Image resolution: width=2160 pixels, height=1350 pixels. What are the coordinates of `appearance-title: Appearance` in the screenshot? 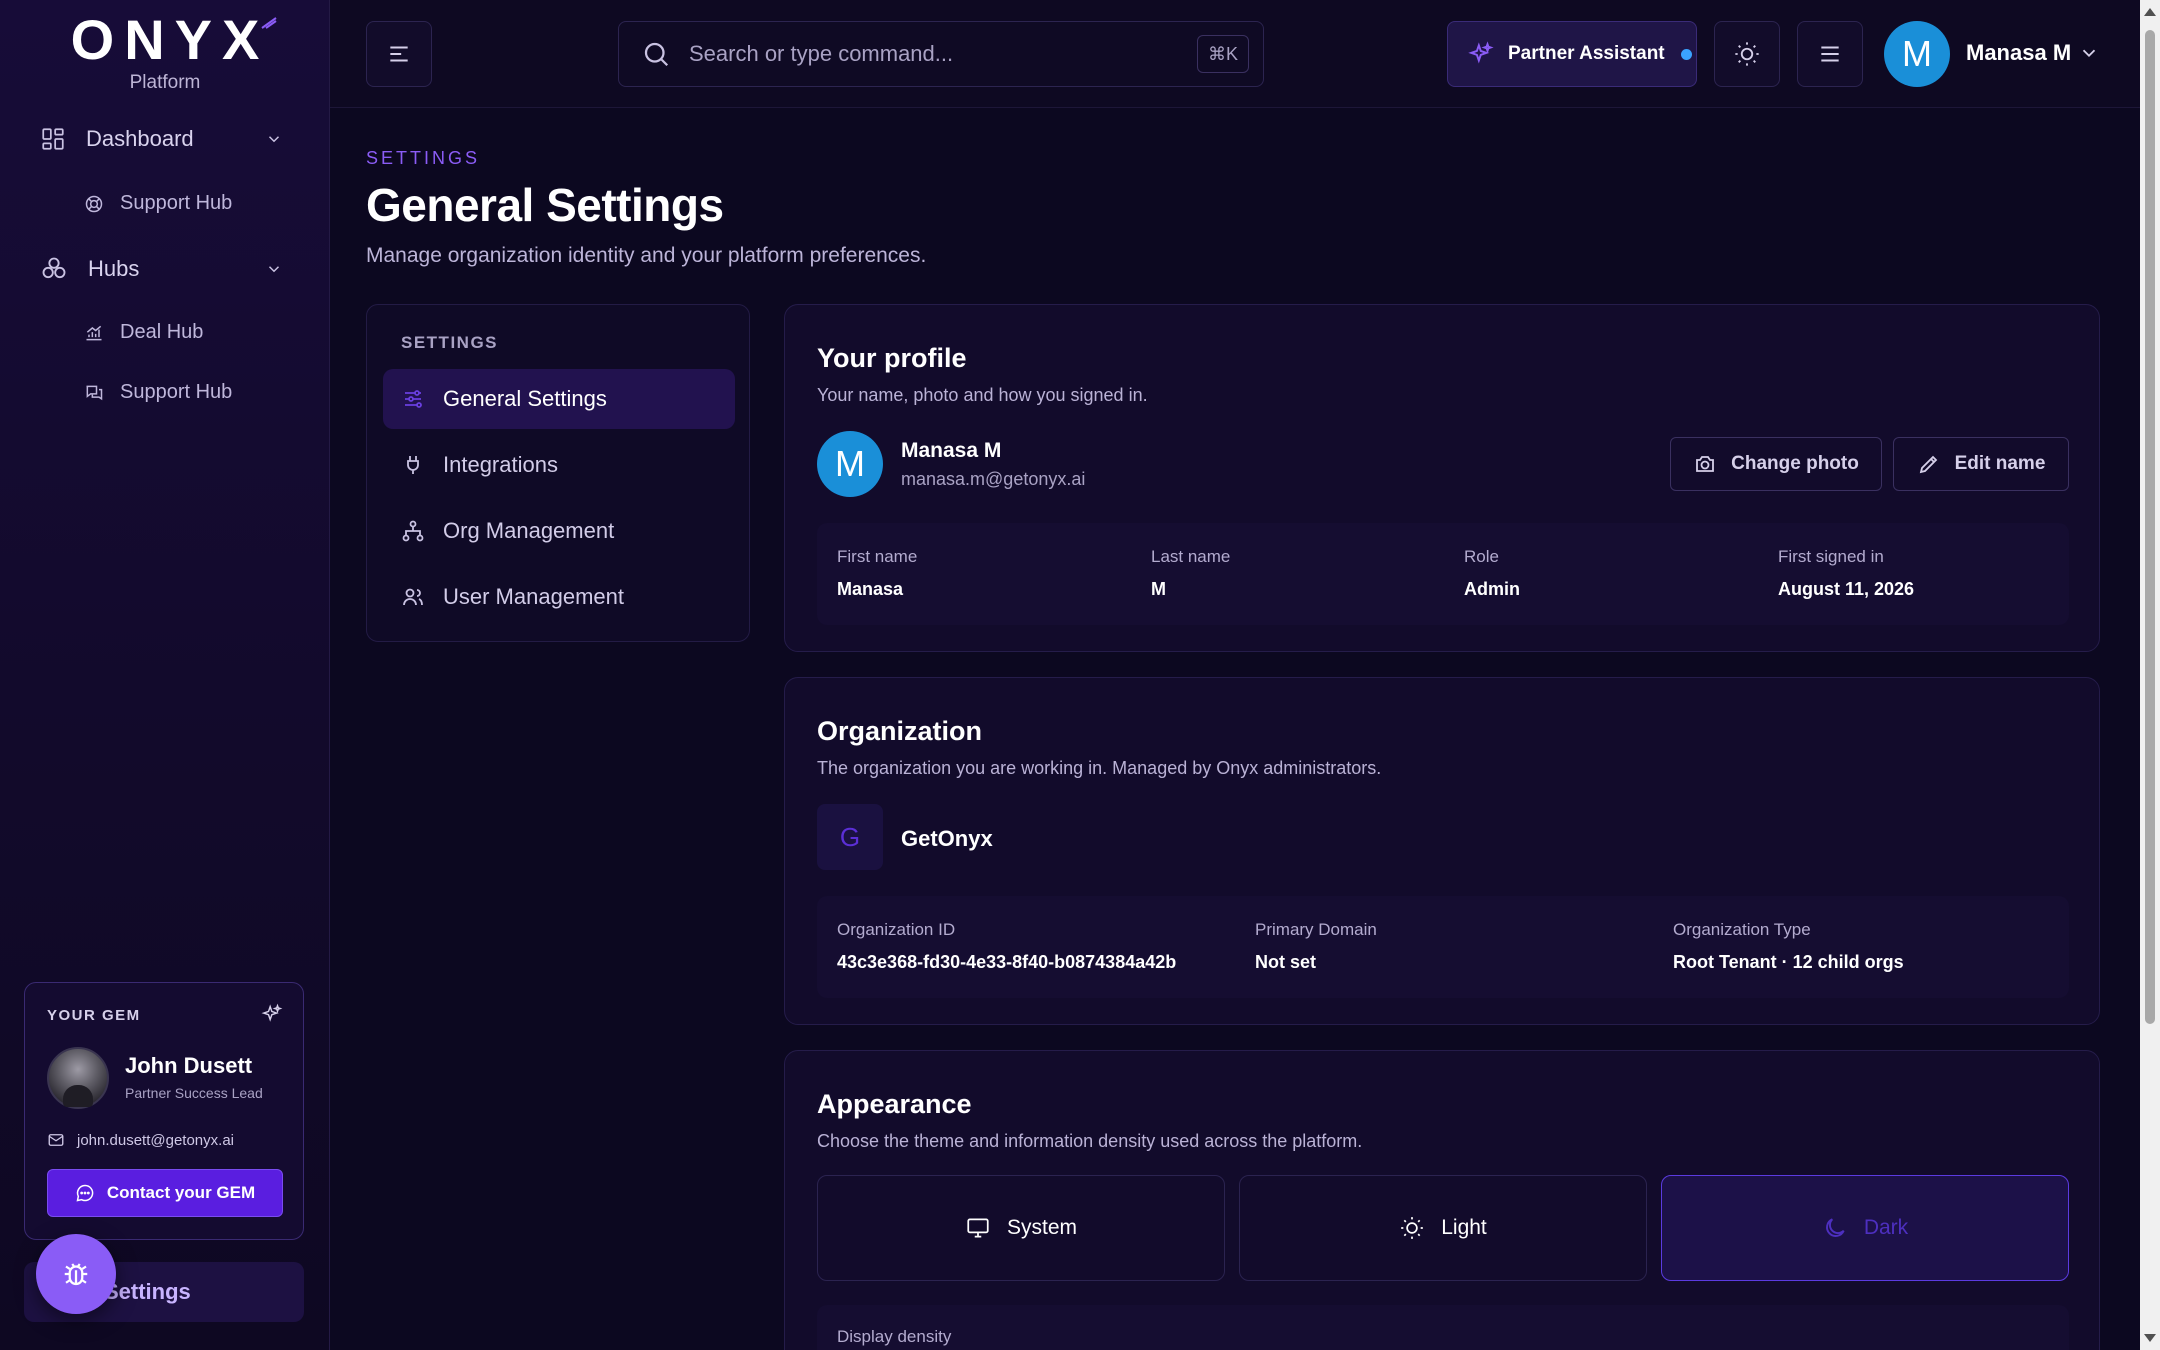 It's located at (894, 1104).